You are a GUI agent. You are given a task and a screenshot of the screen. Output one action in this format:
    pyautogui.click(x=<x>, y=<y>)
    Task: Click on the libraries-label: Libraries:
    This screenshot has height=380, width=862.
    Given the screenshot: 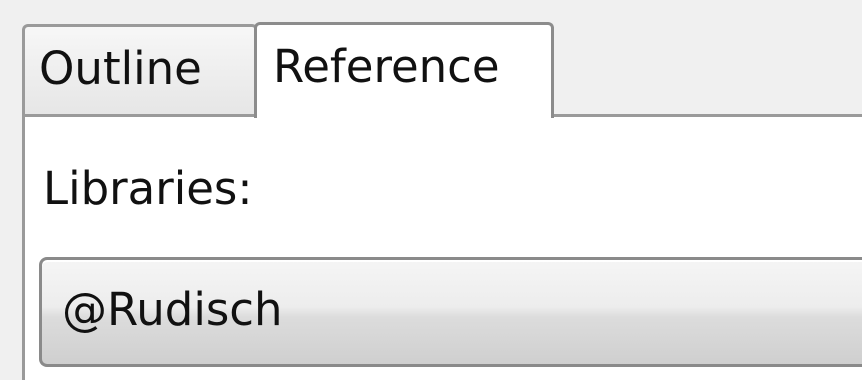 What is the action you would take?
    pyautogui.click(x=148, y=188)
    